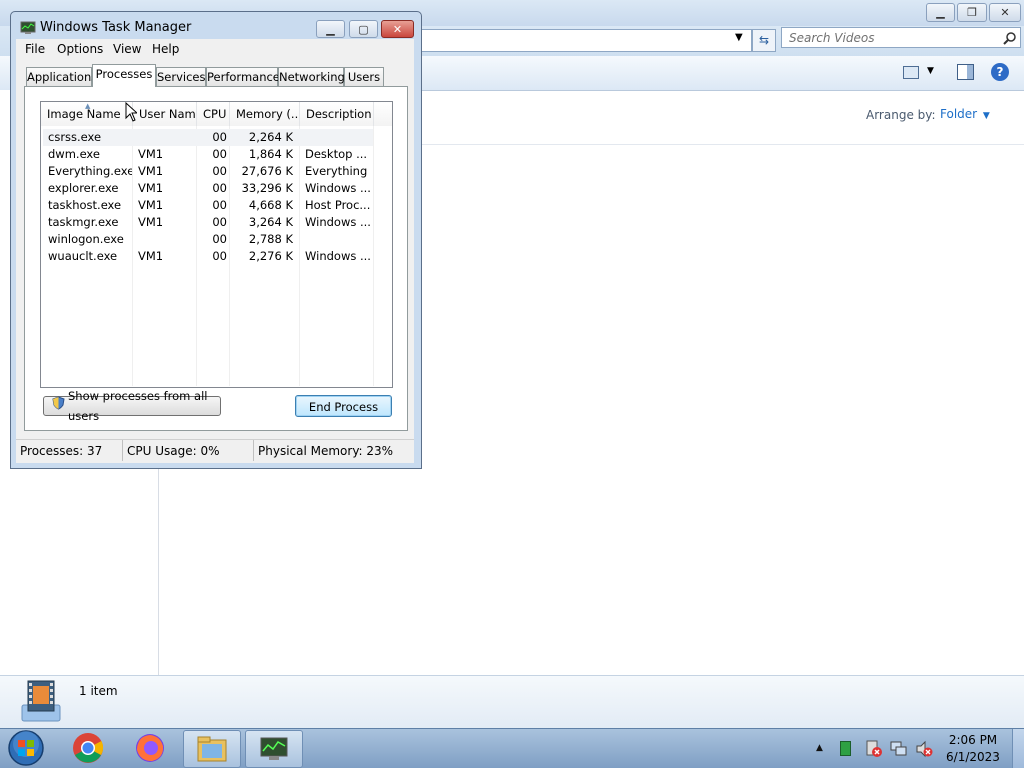 This screenshot has height=770, width=1024. Describe the element at coordinates (75, 137) in the screenshot. I see `cell-name: csrss.exe` at that location.